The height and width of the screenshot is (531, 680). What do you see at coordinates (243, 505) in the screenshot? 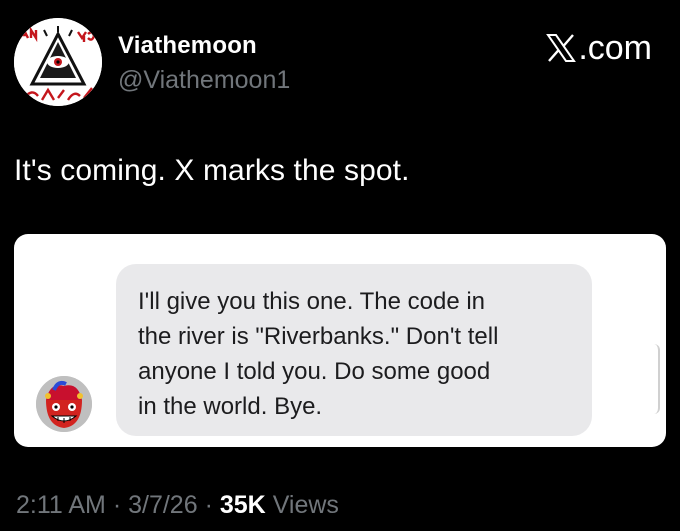
I see `views-count: 35K` at bounding box center [243, 505].